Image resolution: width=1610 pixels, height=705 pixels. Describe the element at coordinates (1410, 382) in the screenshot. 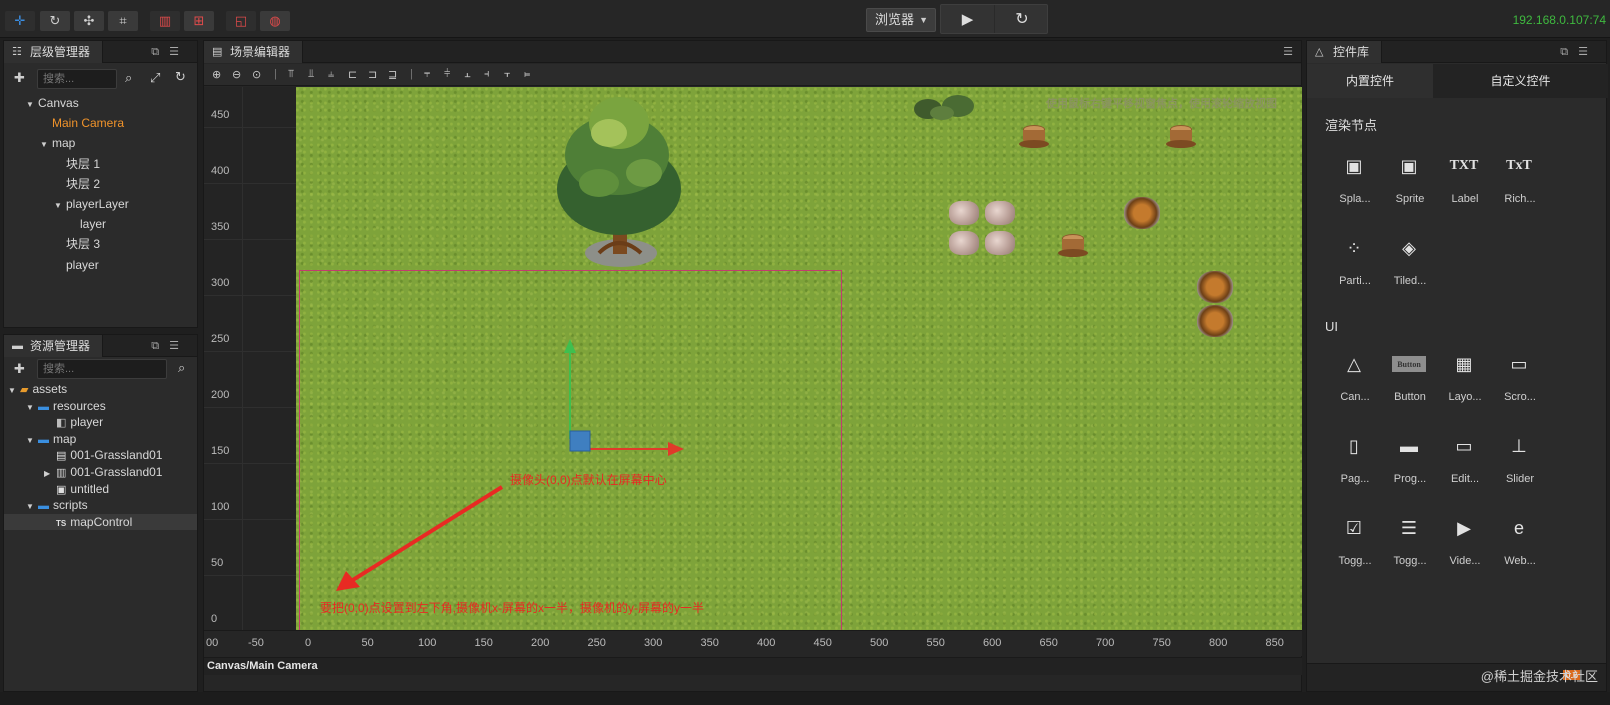

I see `control-item: Button Button` at that location.